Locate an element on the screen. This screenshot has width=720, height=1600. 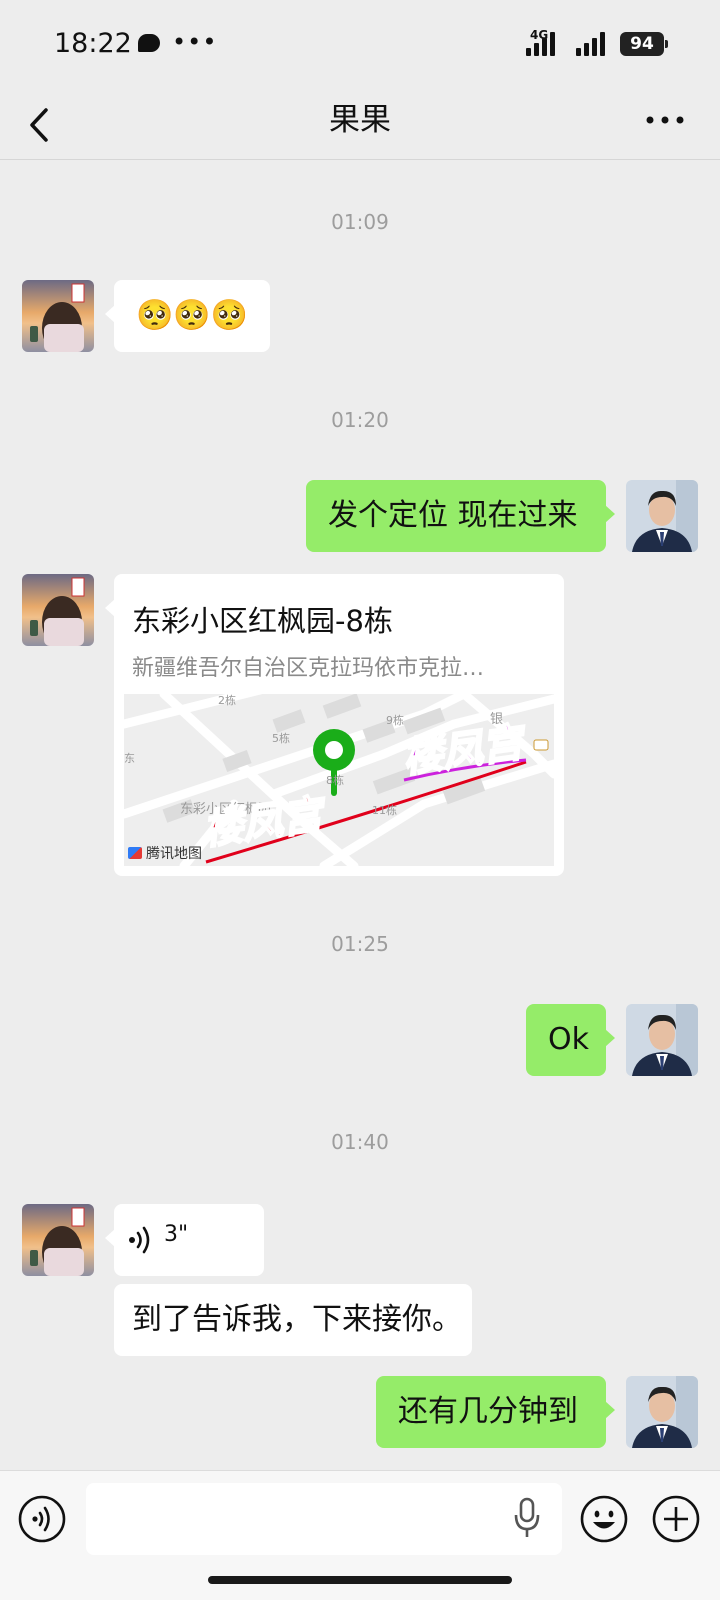
home-indicator is located at coordinates (360, 1580).